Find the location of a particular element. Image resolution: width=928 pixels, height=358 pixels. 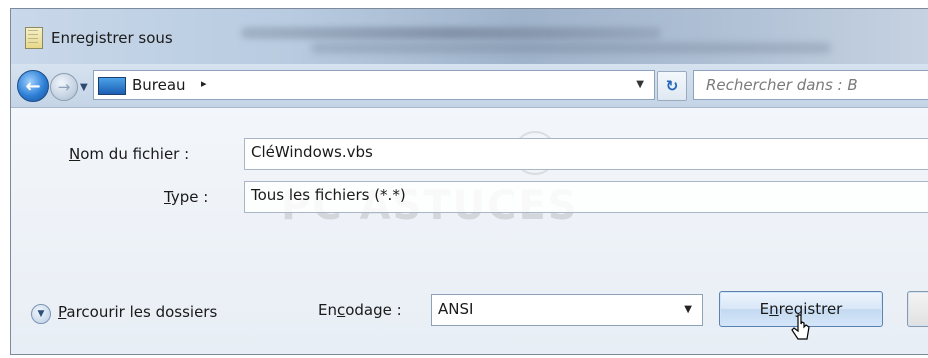

browse-folders-link: Parcourir les dossiers is located at coordinates (137, 312).